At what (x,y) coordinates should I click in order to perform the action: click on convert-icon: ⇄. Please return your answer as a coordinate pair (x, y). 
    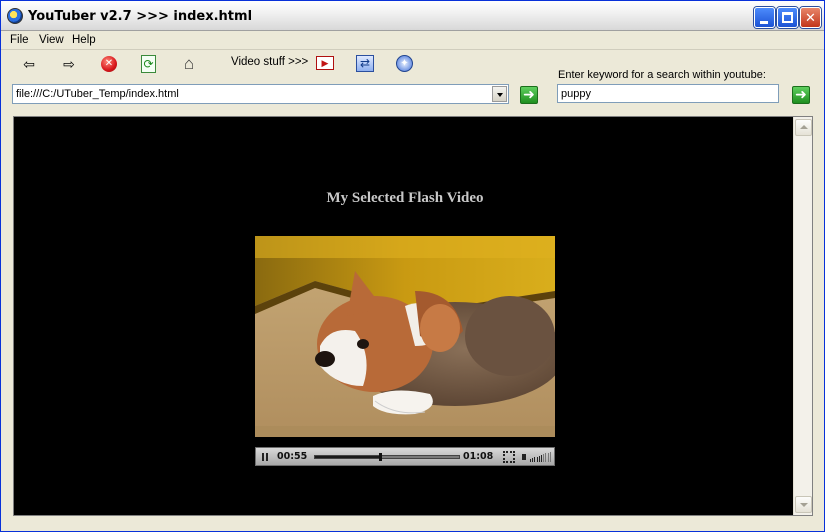
    Looking at the image, I should click on (365, 63).